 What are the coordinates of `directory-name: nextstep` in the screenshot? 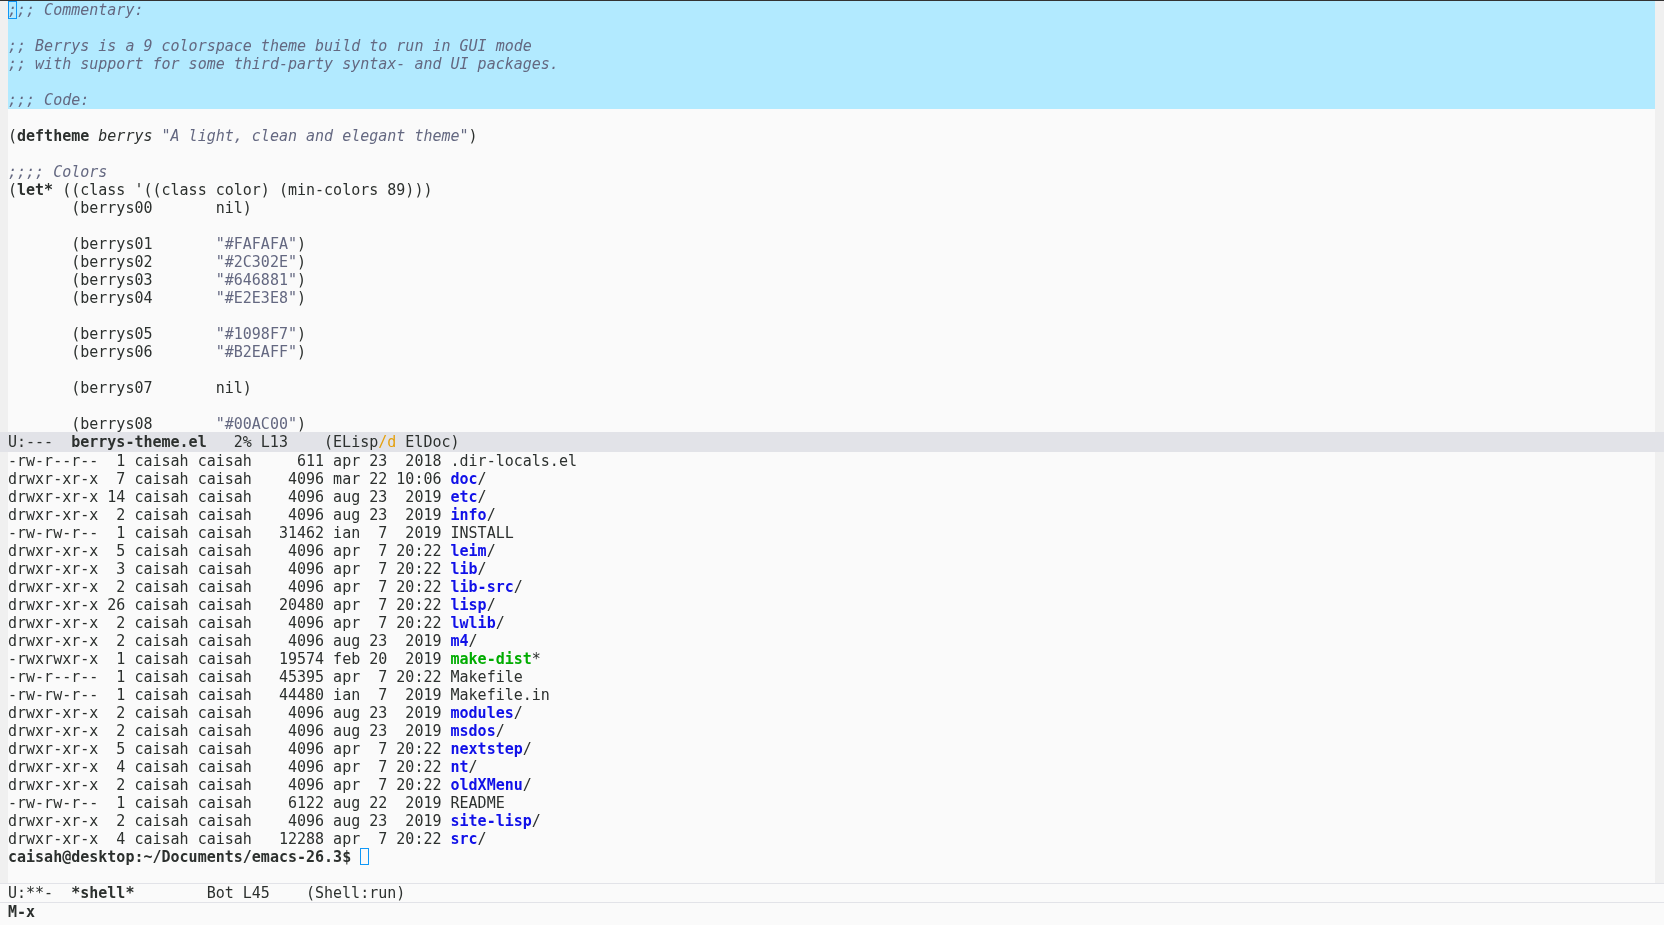 It's located at (486, 749).